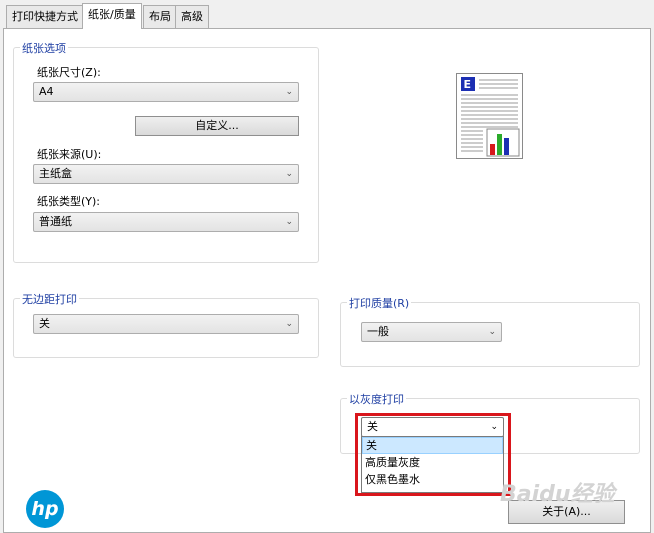 The width and height of the screenshot is (654, 533). What do you see at coordinates (160, 16) in the screenshot?
I see `tab-layout: 布局` at bounding box center [160, 16].